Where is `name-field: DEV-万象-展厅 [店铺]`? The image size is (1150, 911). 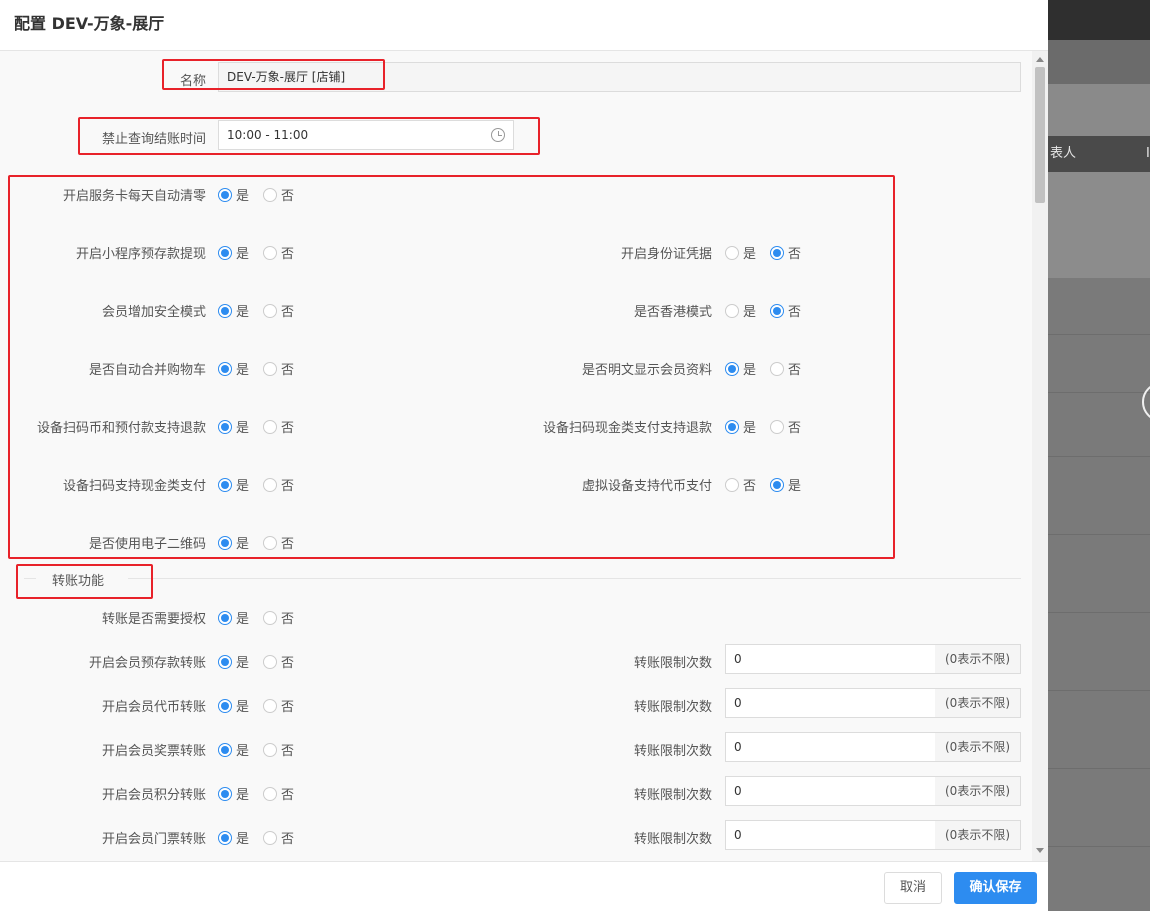 name-field: DEV-万象-展厅 [店铺] is located at coordinates (619, 77).